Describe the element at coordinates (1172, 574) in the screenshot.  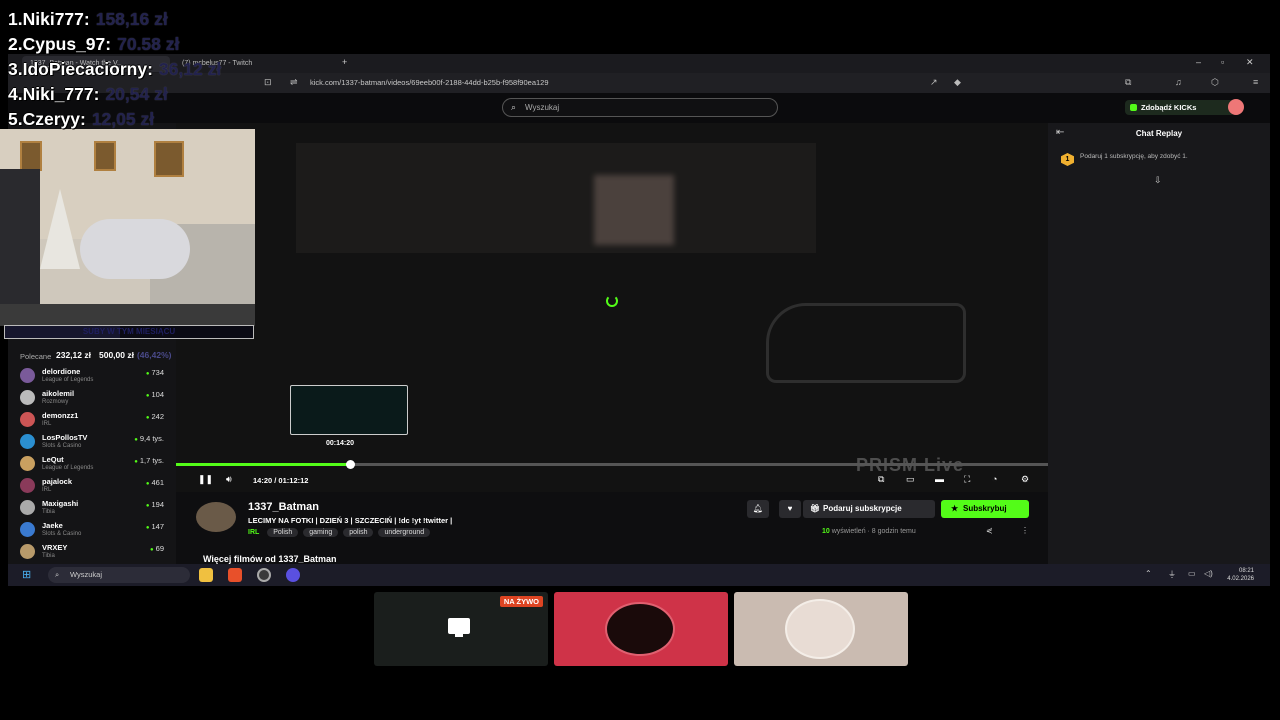
I see `usb-icon: ⏚` at that location.